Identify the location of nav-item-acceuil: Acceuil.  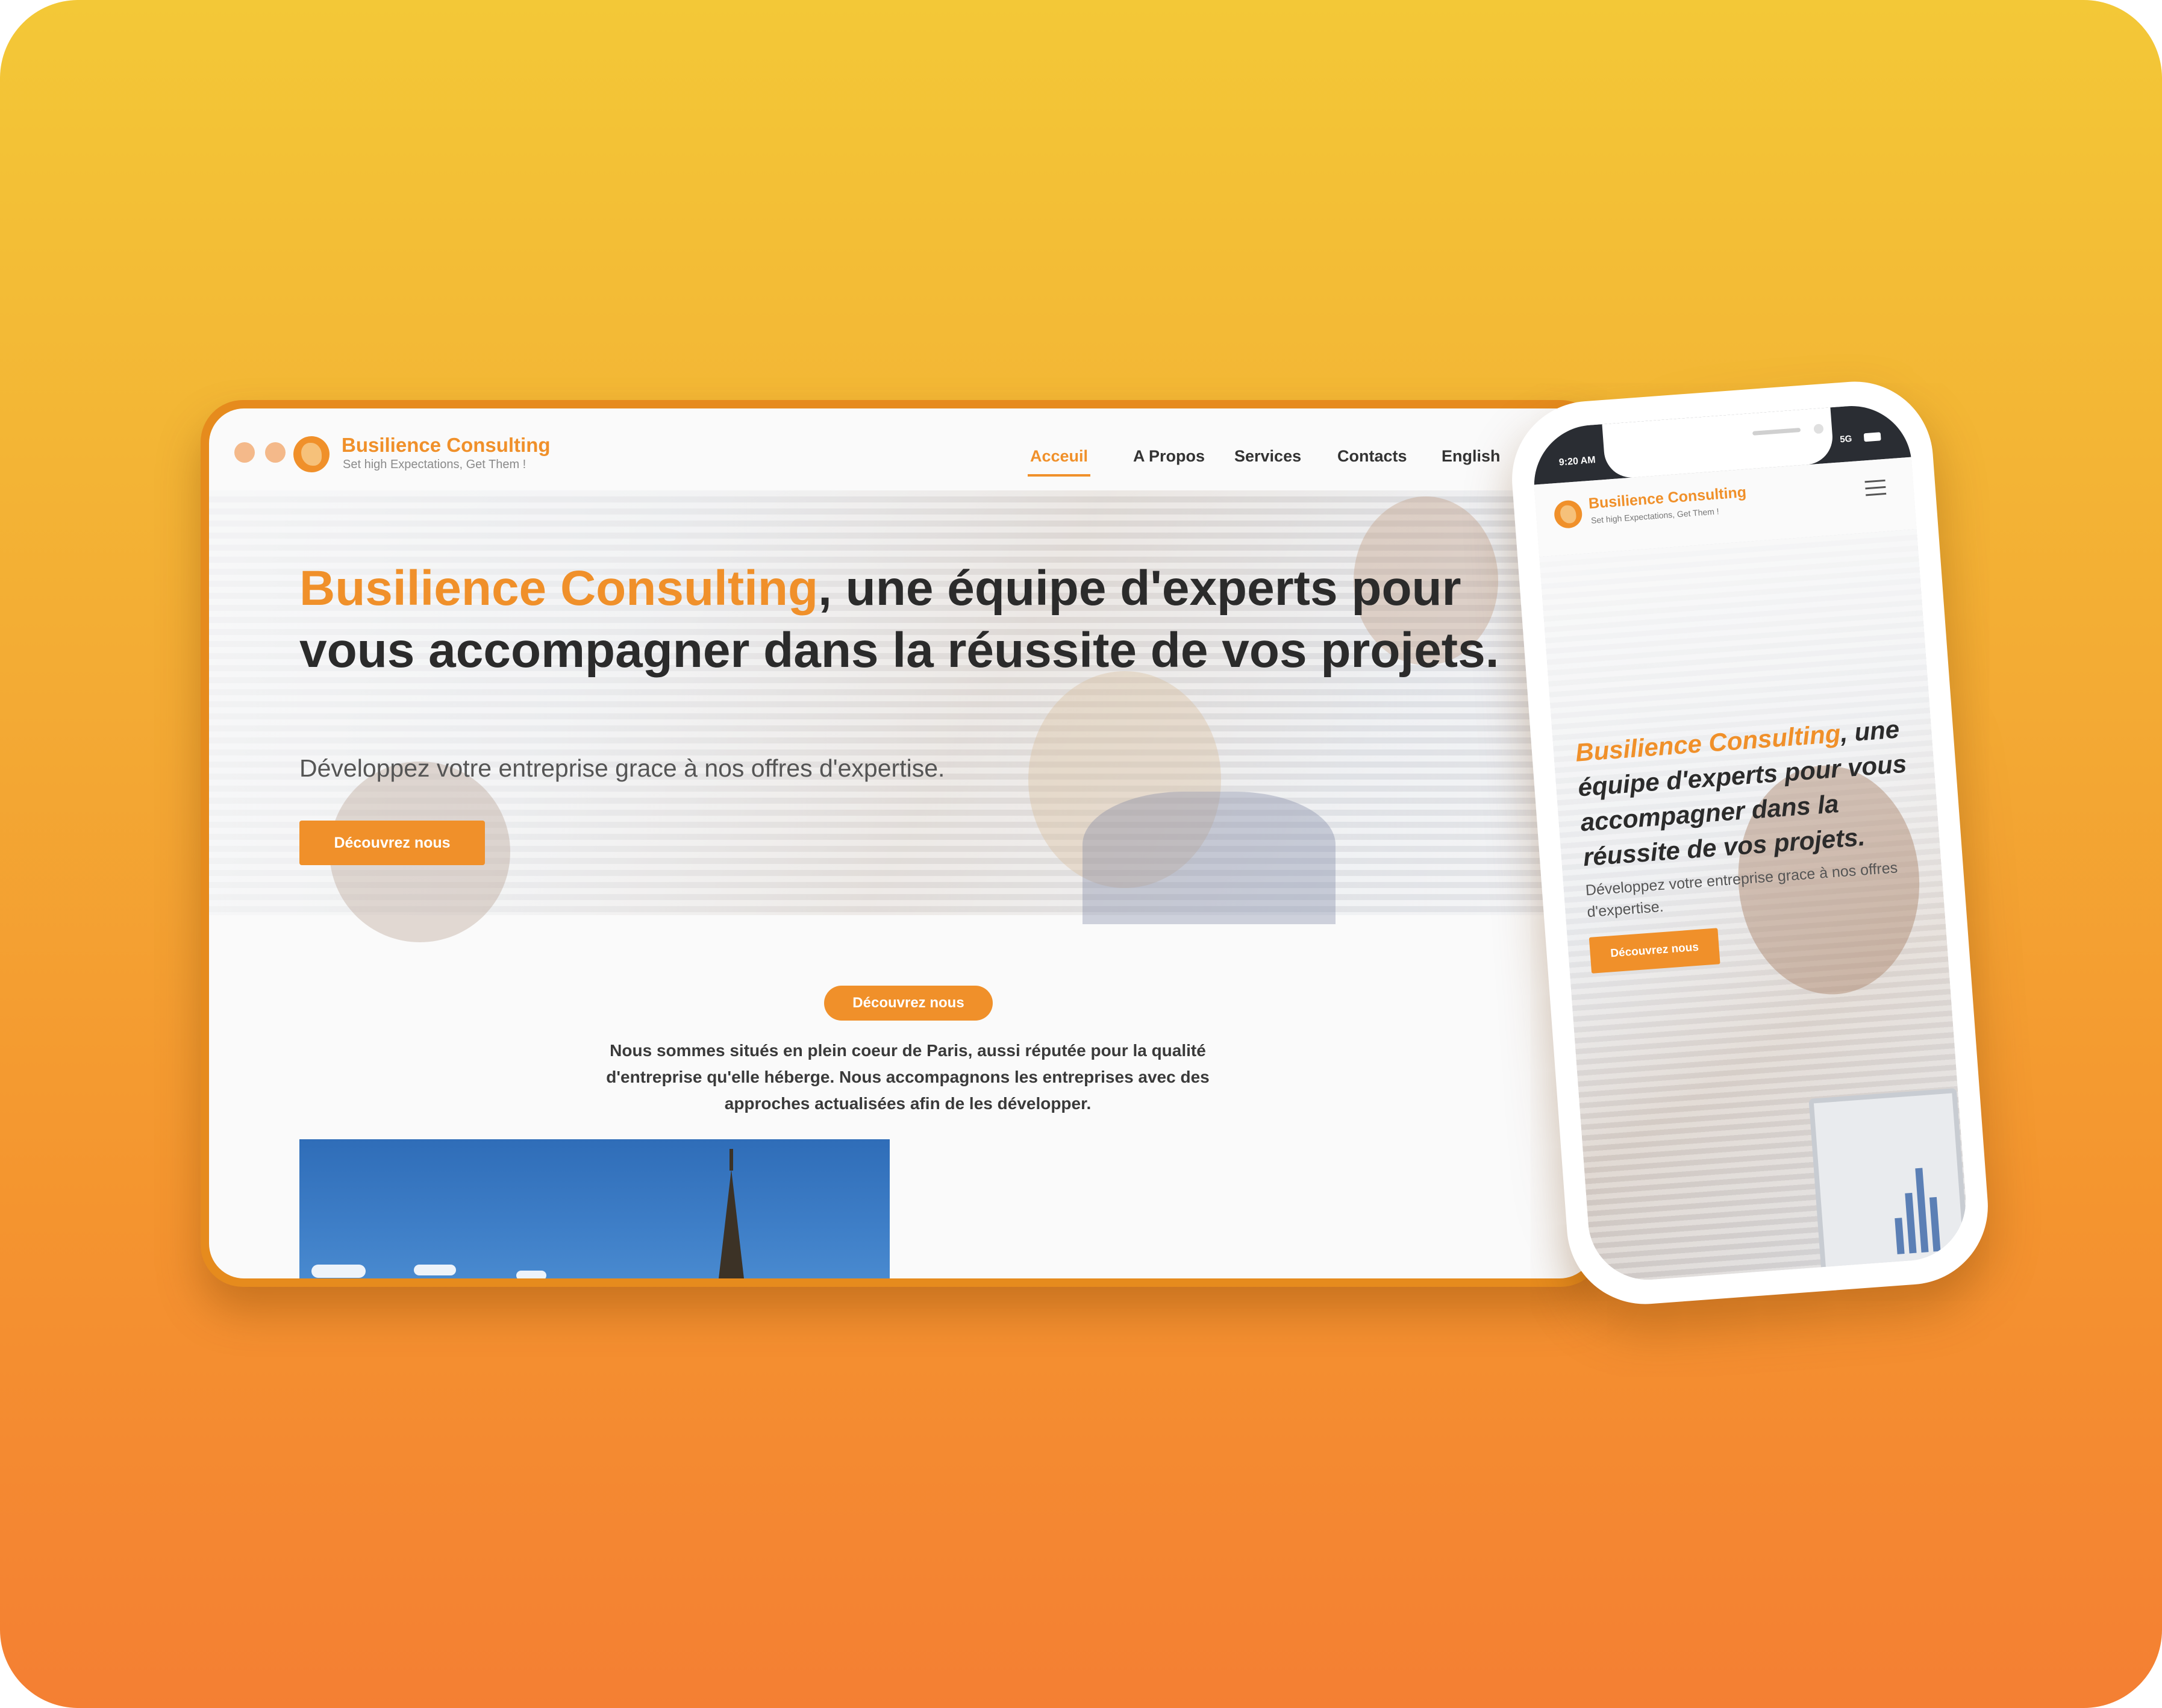
(1059, 462).